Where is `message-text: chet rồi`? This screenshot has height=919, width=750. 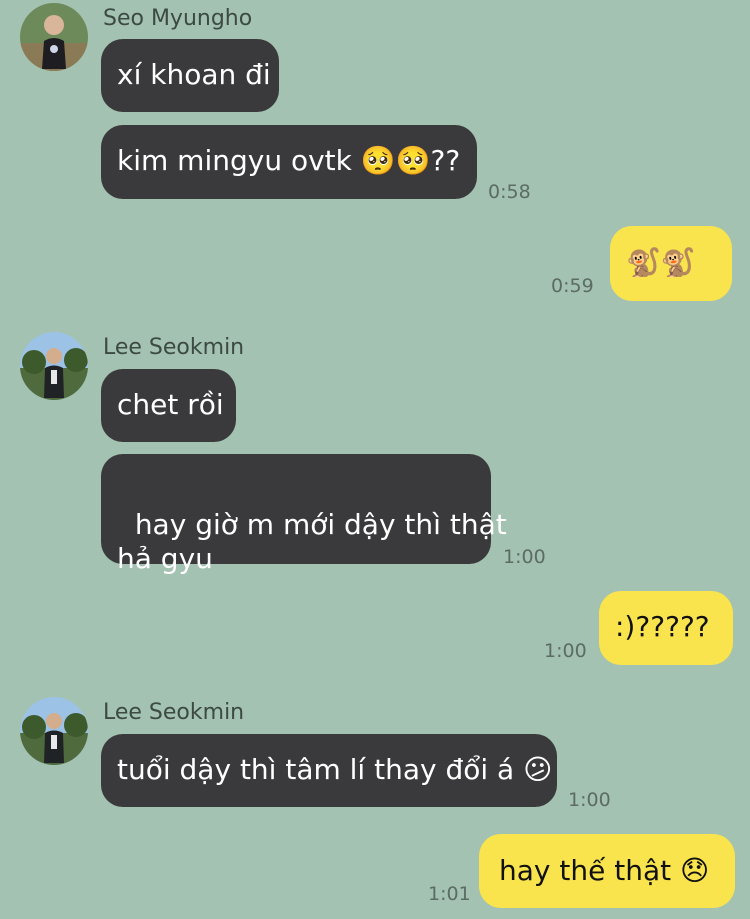
message-text: chet rồi is located at coordinates (170, 404).